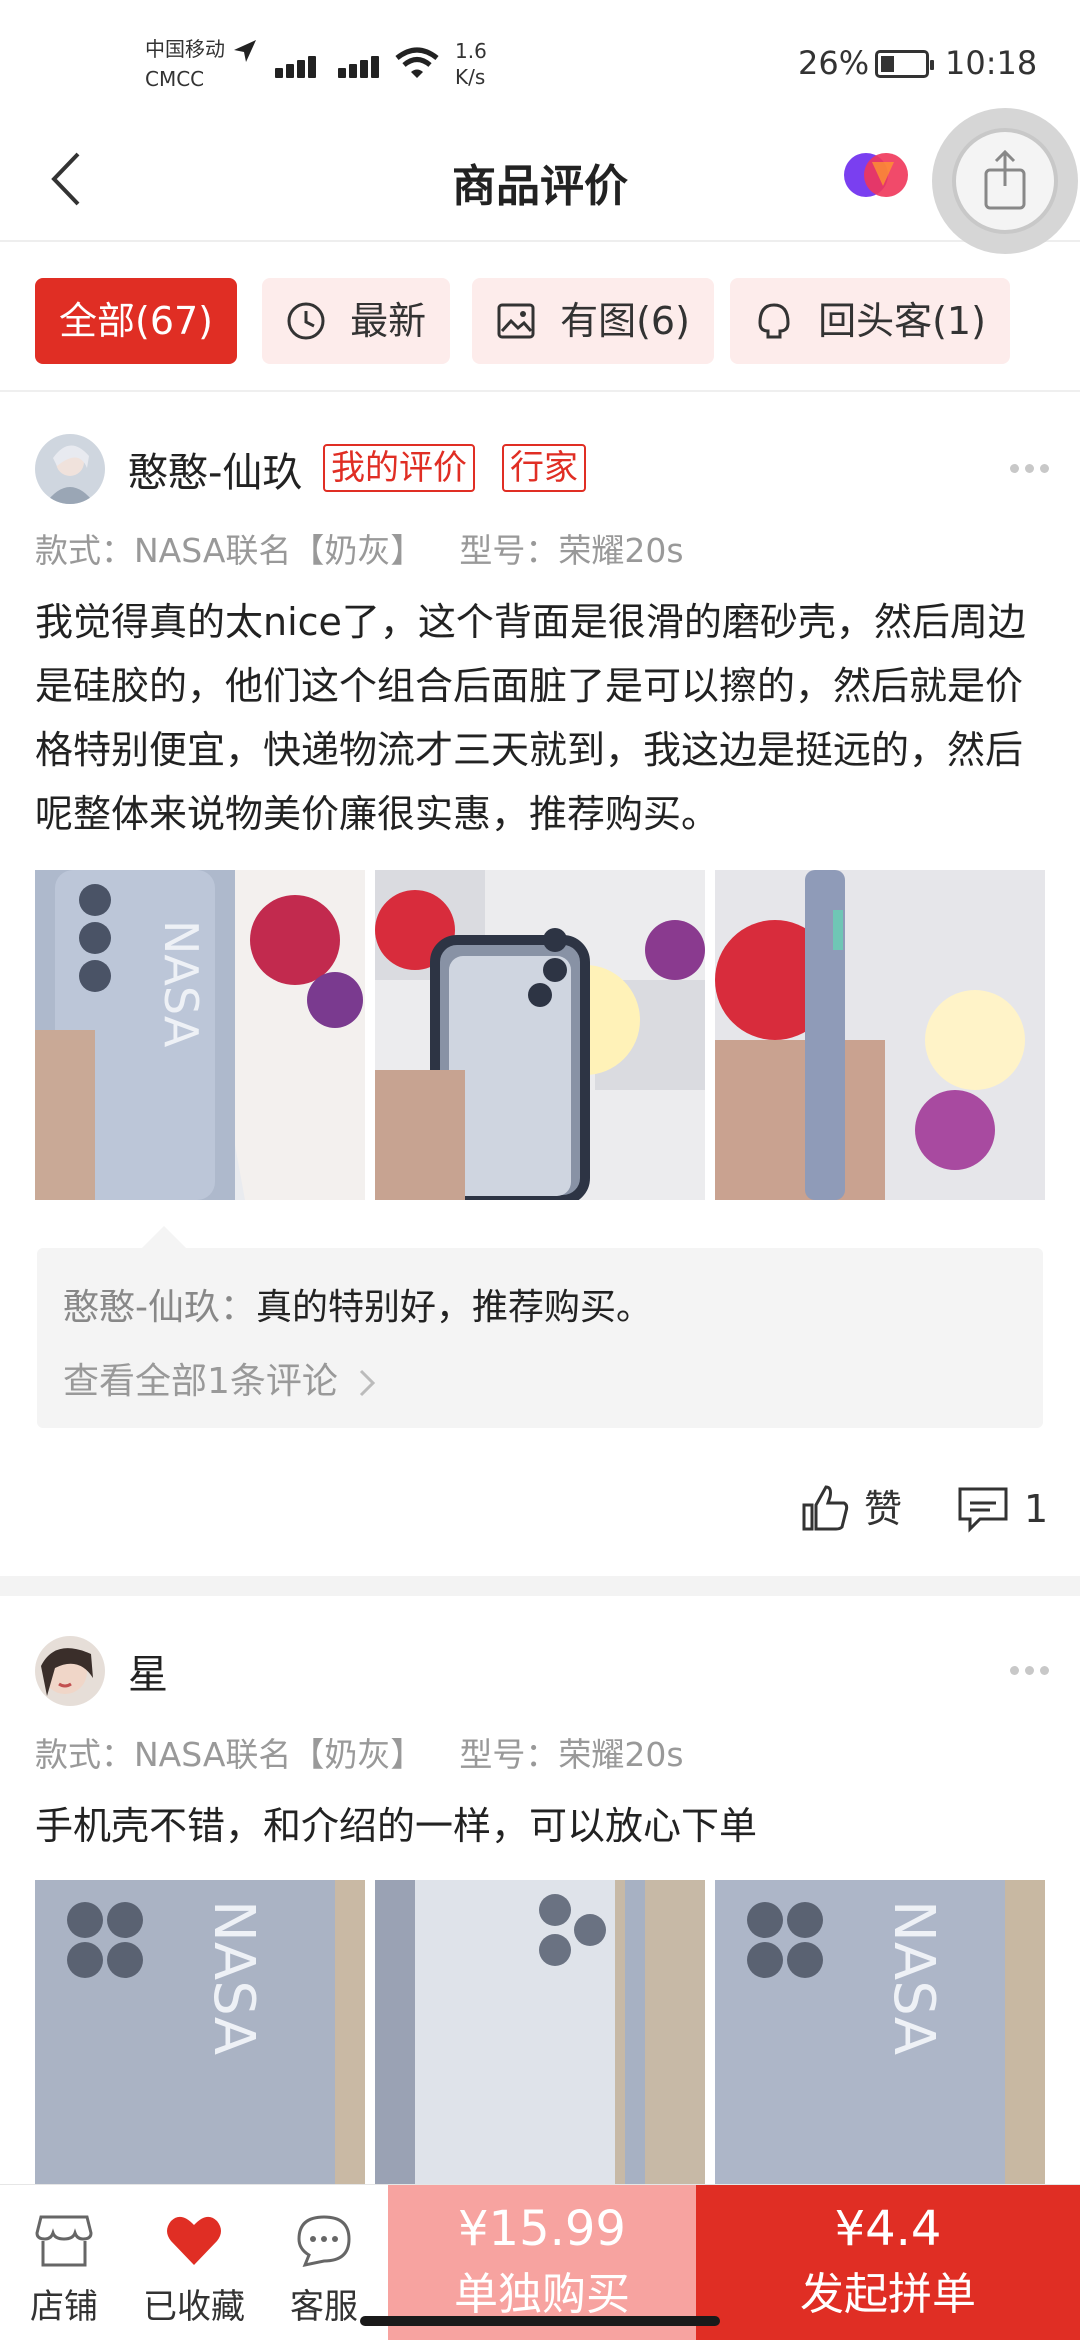  What do you see at coordinates (983, 1510) in the screenshot?
I see `comment-icon` at bounding box center [983, 1510].